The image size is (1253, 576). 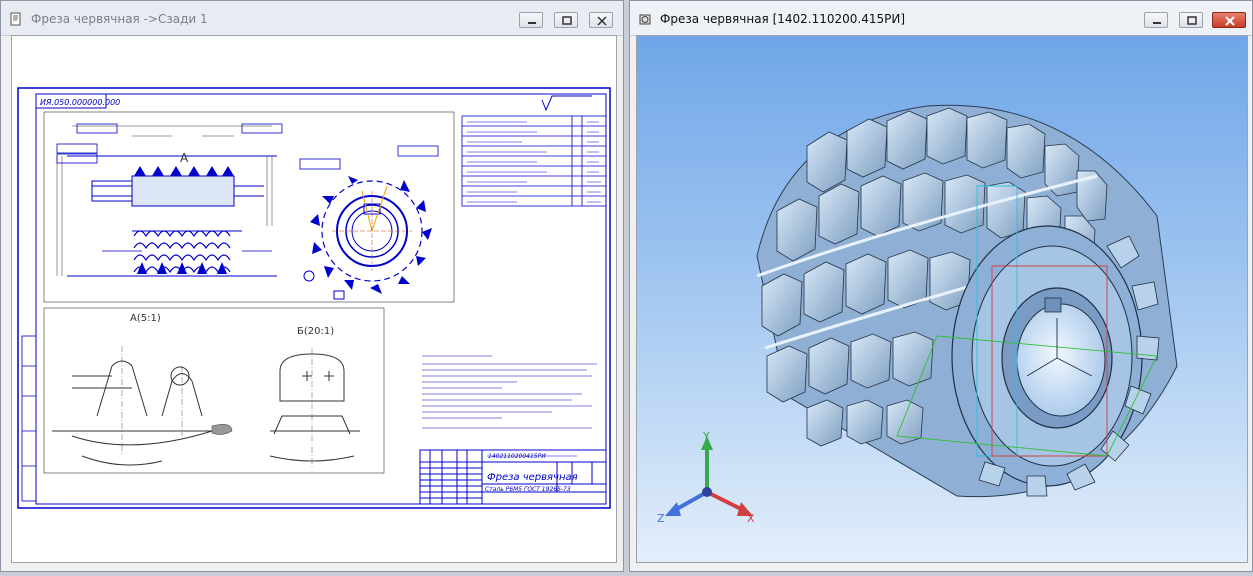 What do you see at coordinates (312, 18) in the screenshot?
I see `drawing-window-titlebar: Фреза червячная ->Сзади 1` at bounding box center [312, 18].